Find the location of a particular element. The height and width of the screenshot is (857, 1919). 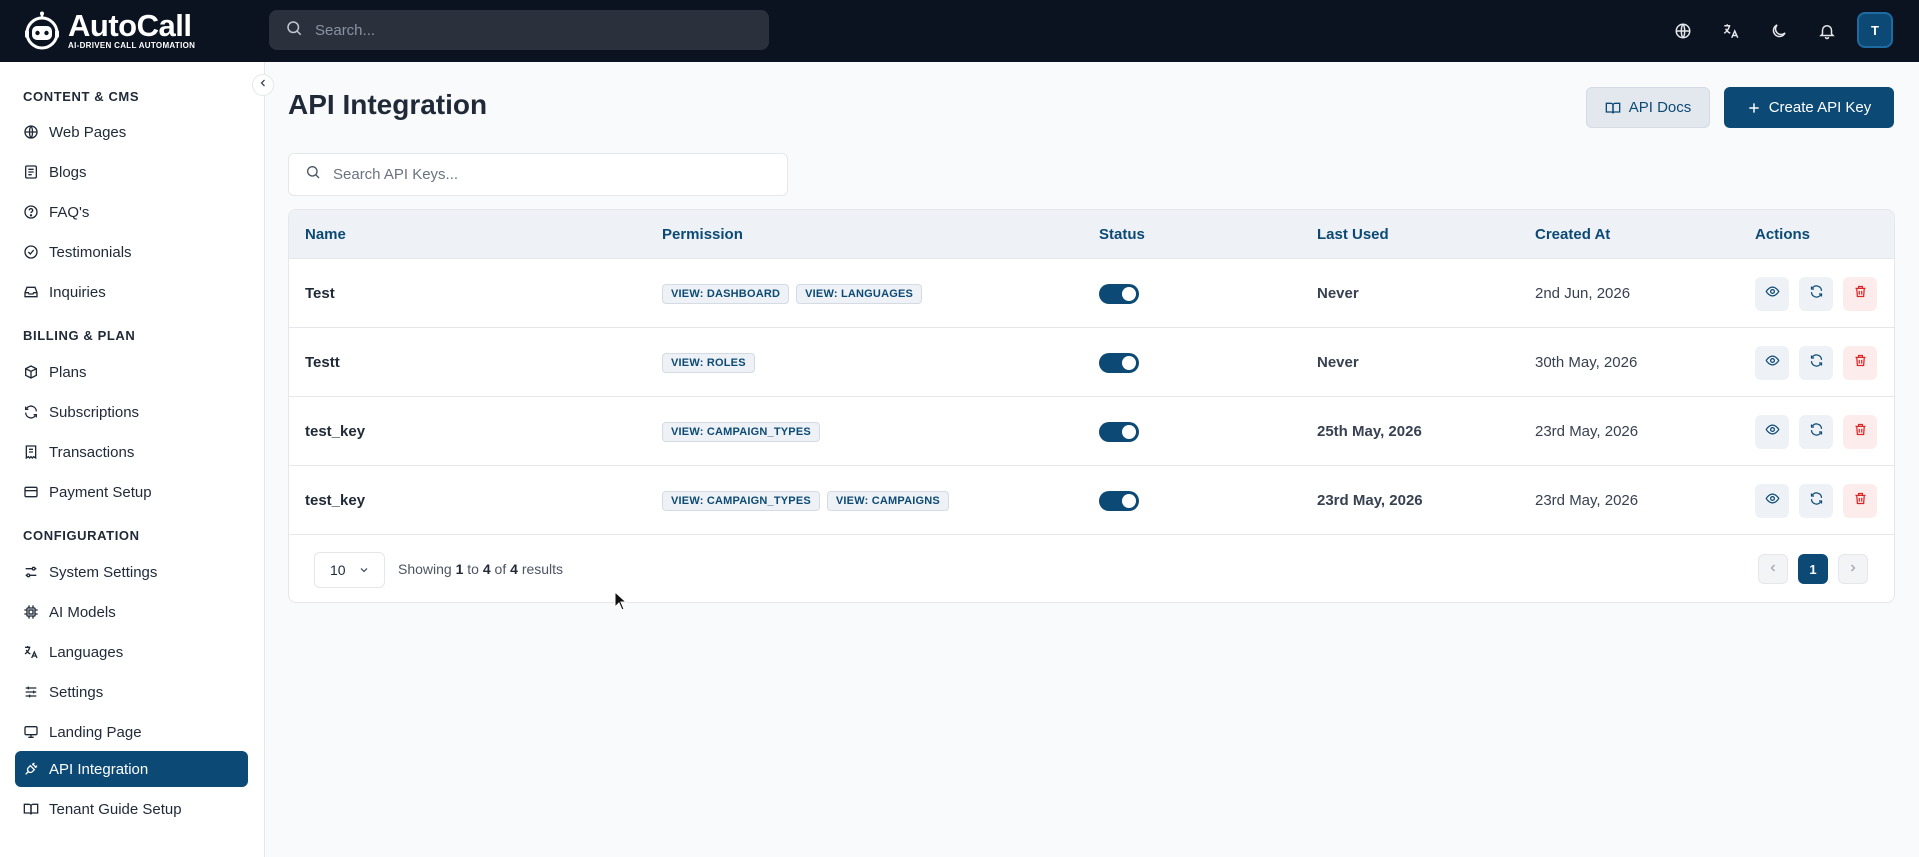

permission-badge: VIEW: ROLES is located at coordinates (708, 362).